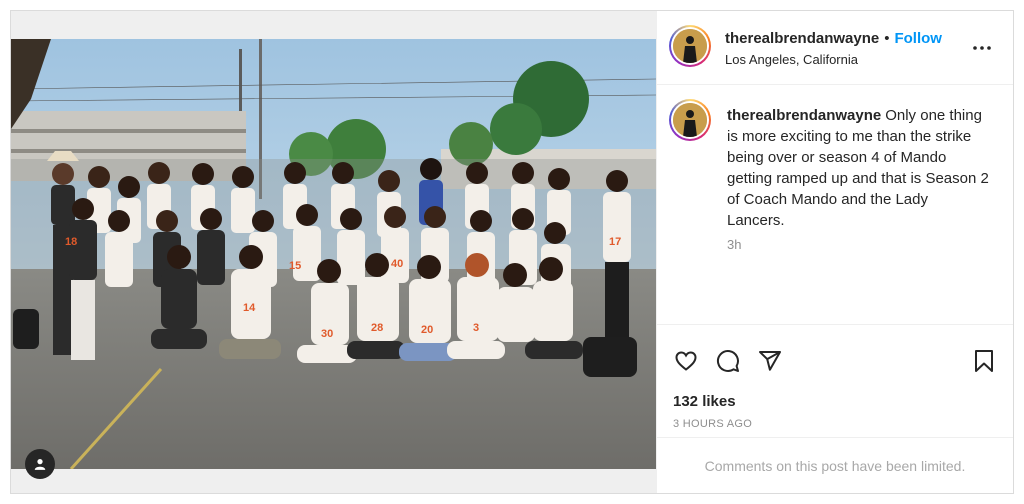  Describe the element at coordinates (835, 379) in the screenshot. I see `actions-section: 132 likes 3 HOURS AGO` at that location.